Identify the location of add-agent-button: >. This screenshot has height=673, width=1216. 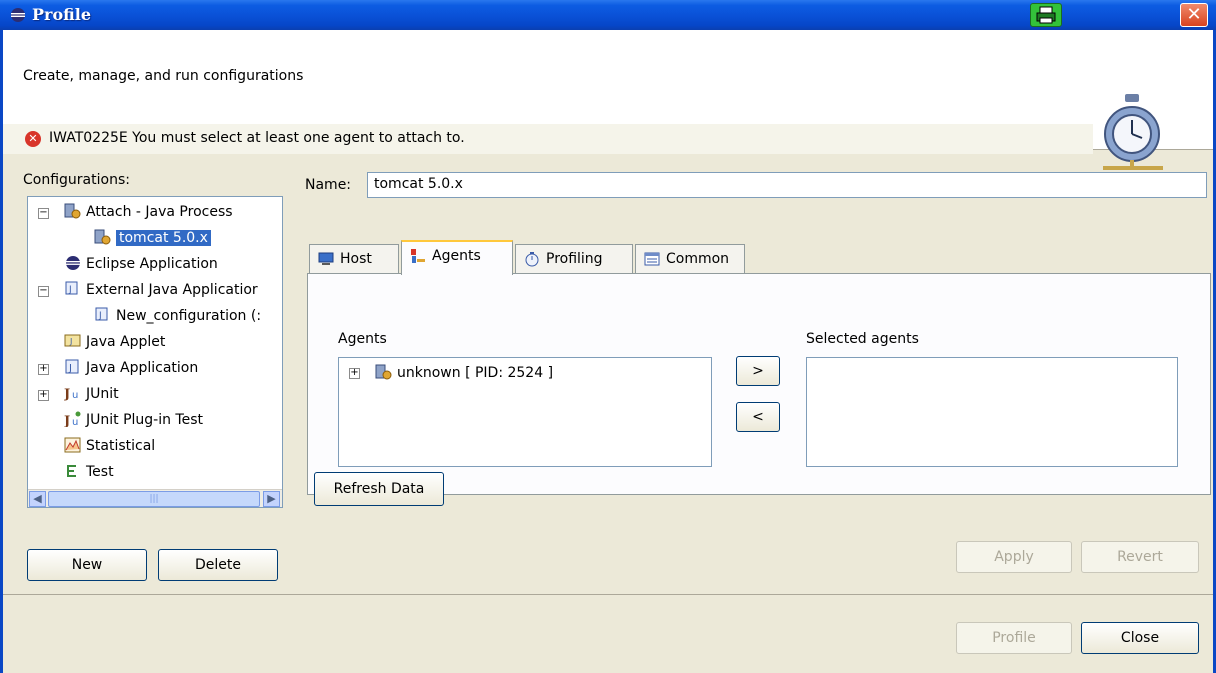
(758, 371).